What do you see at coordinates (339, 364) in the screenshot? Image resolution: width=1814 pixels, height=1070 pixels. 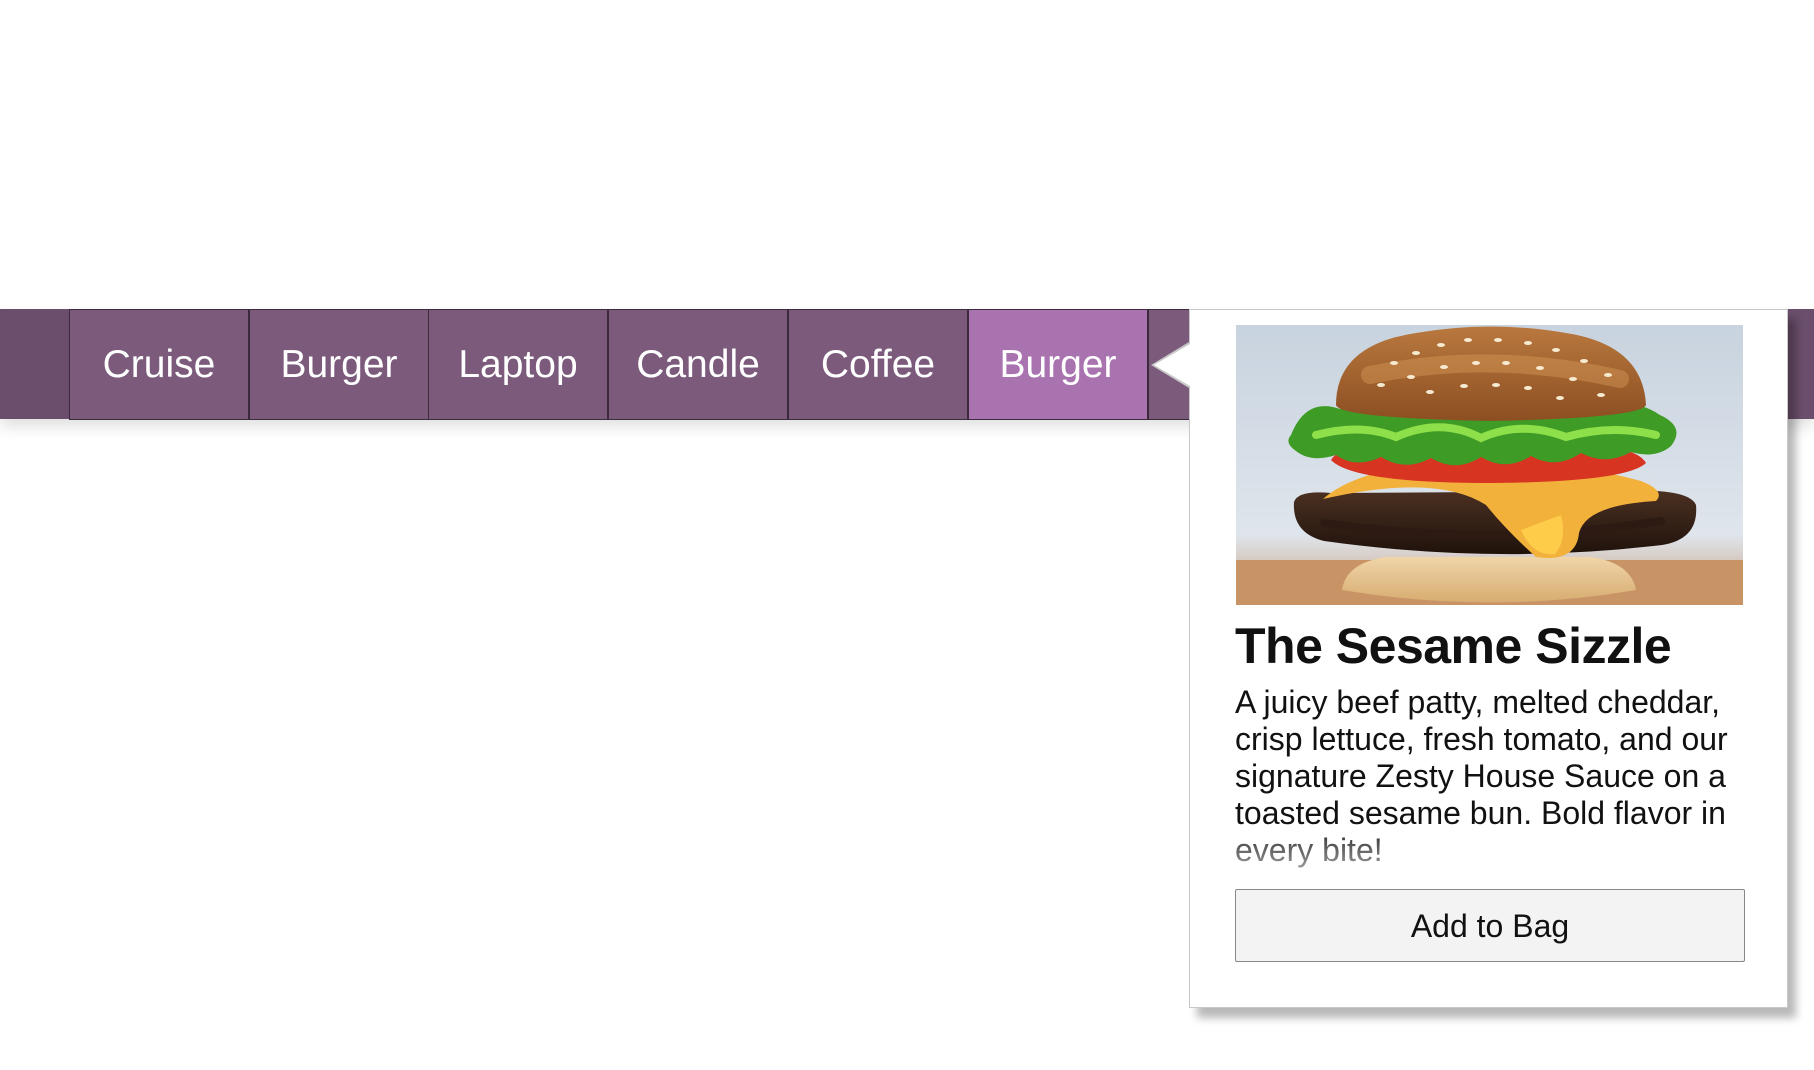 I see `tab-burger: Burger` at bounding box center [339, 364].